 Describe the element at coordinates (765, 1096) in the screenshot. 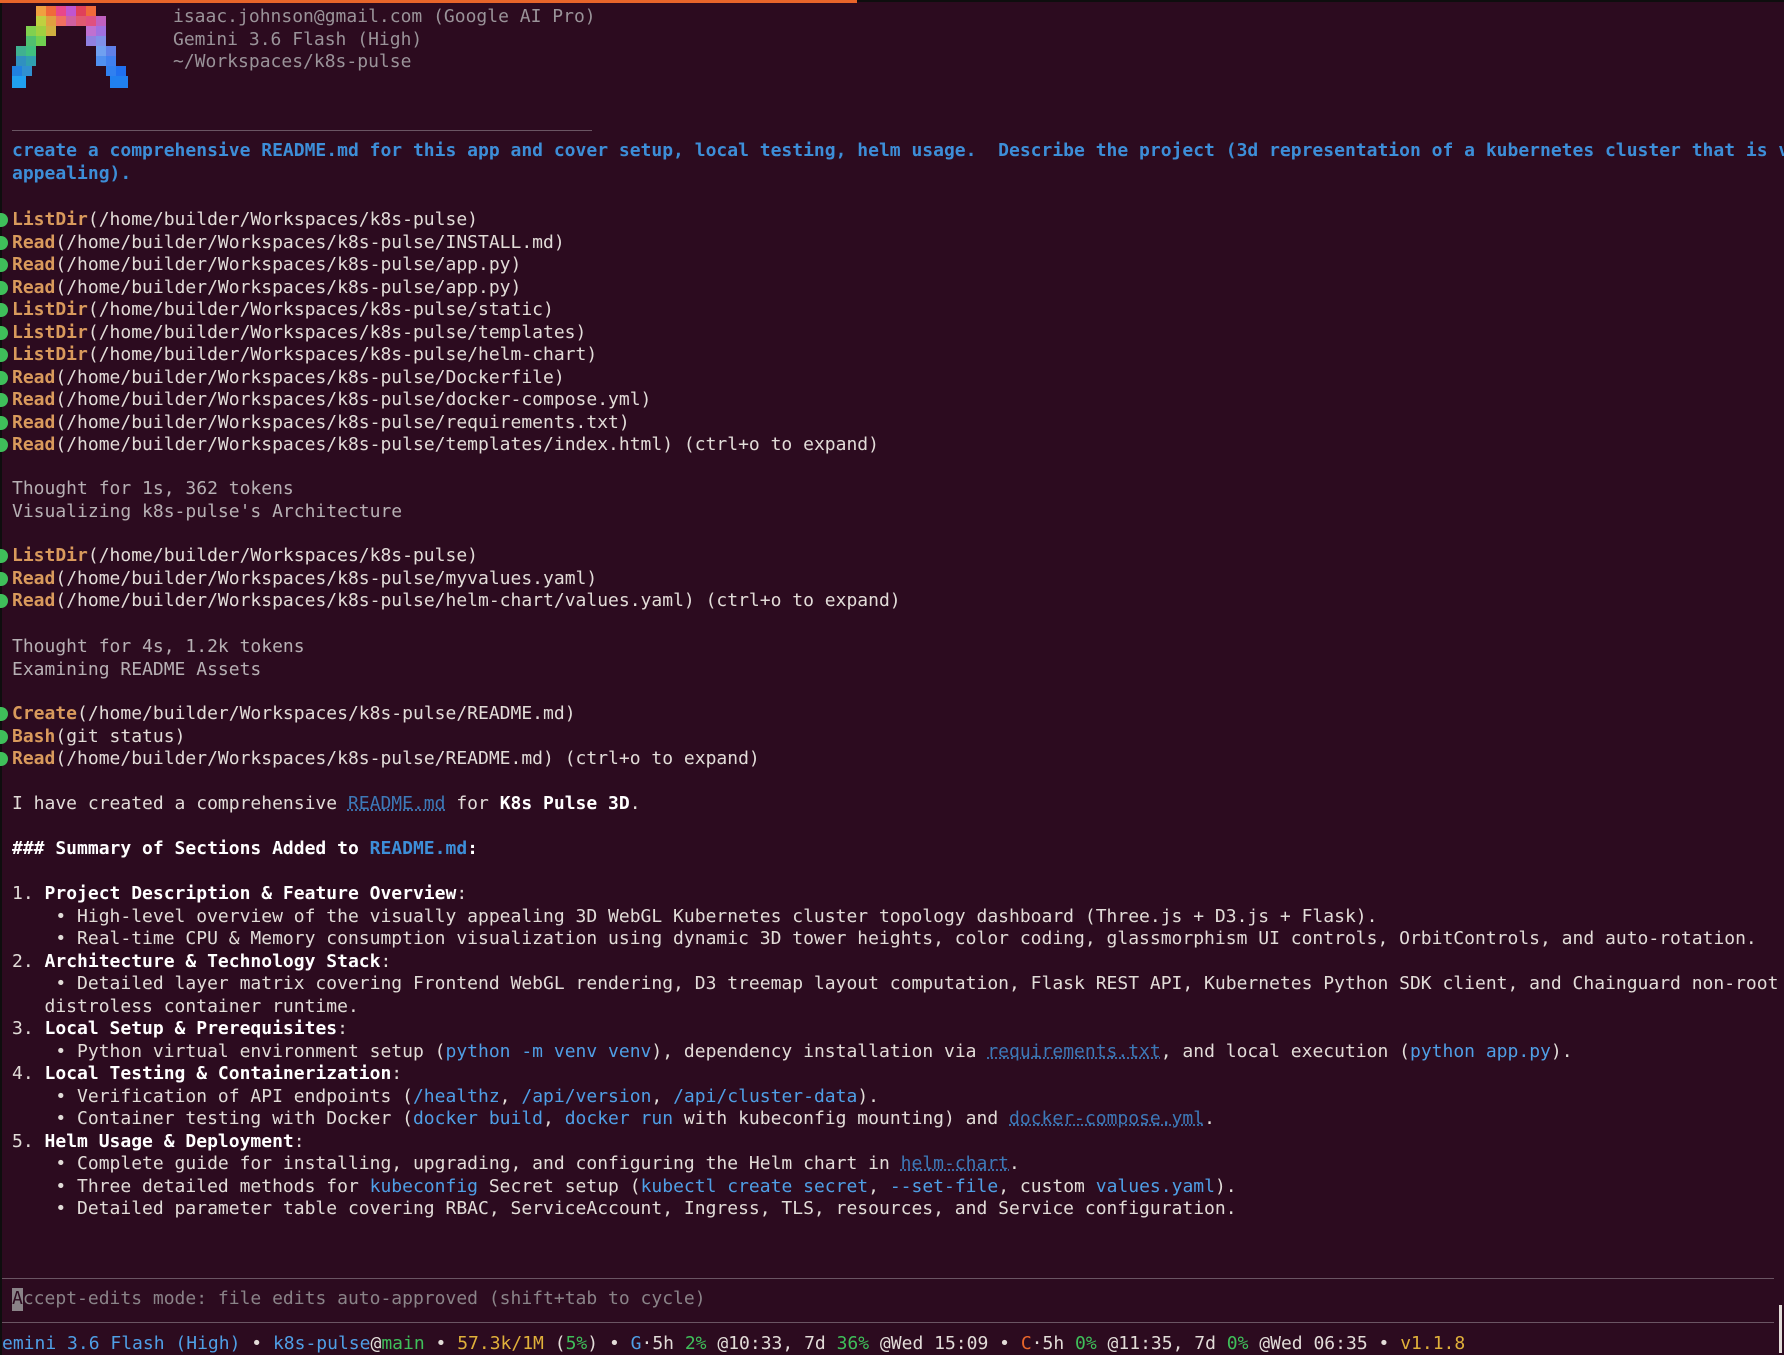

I see `code-api-cluster-data: /api/cluster-data` at that location.